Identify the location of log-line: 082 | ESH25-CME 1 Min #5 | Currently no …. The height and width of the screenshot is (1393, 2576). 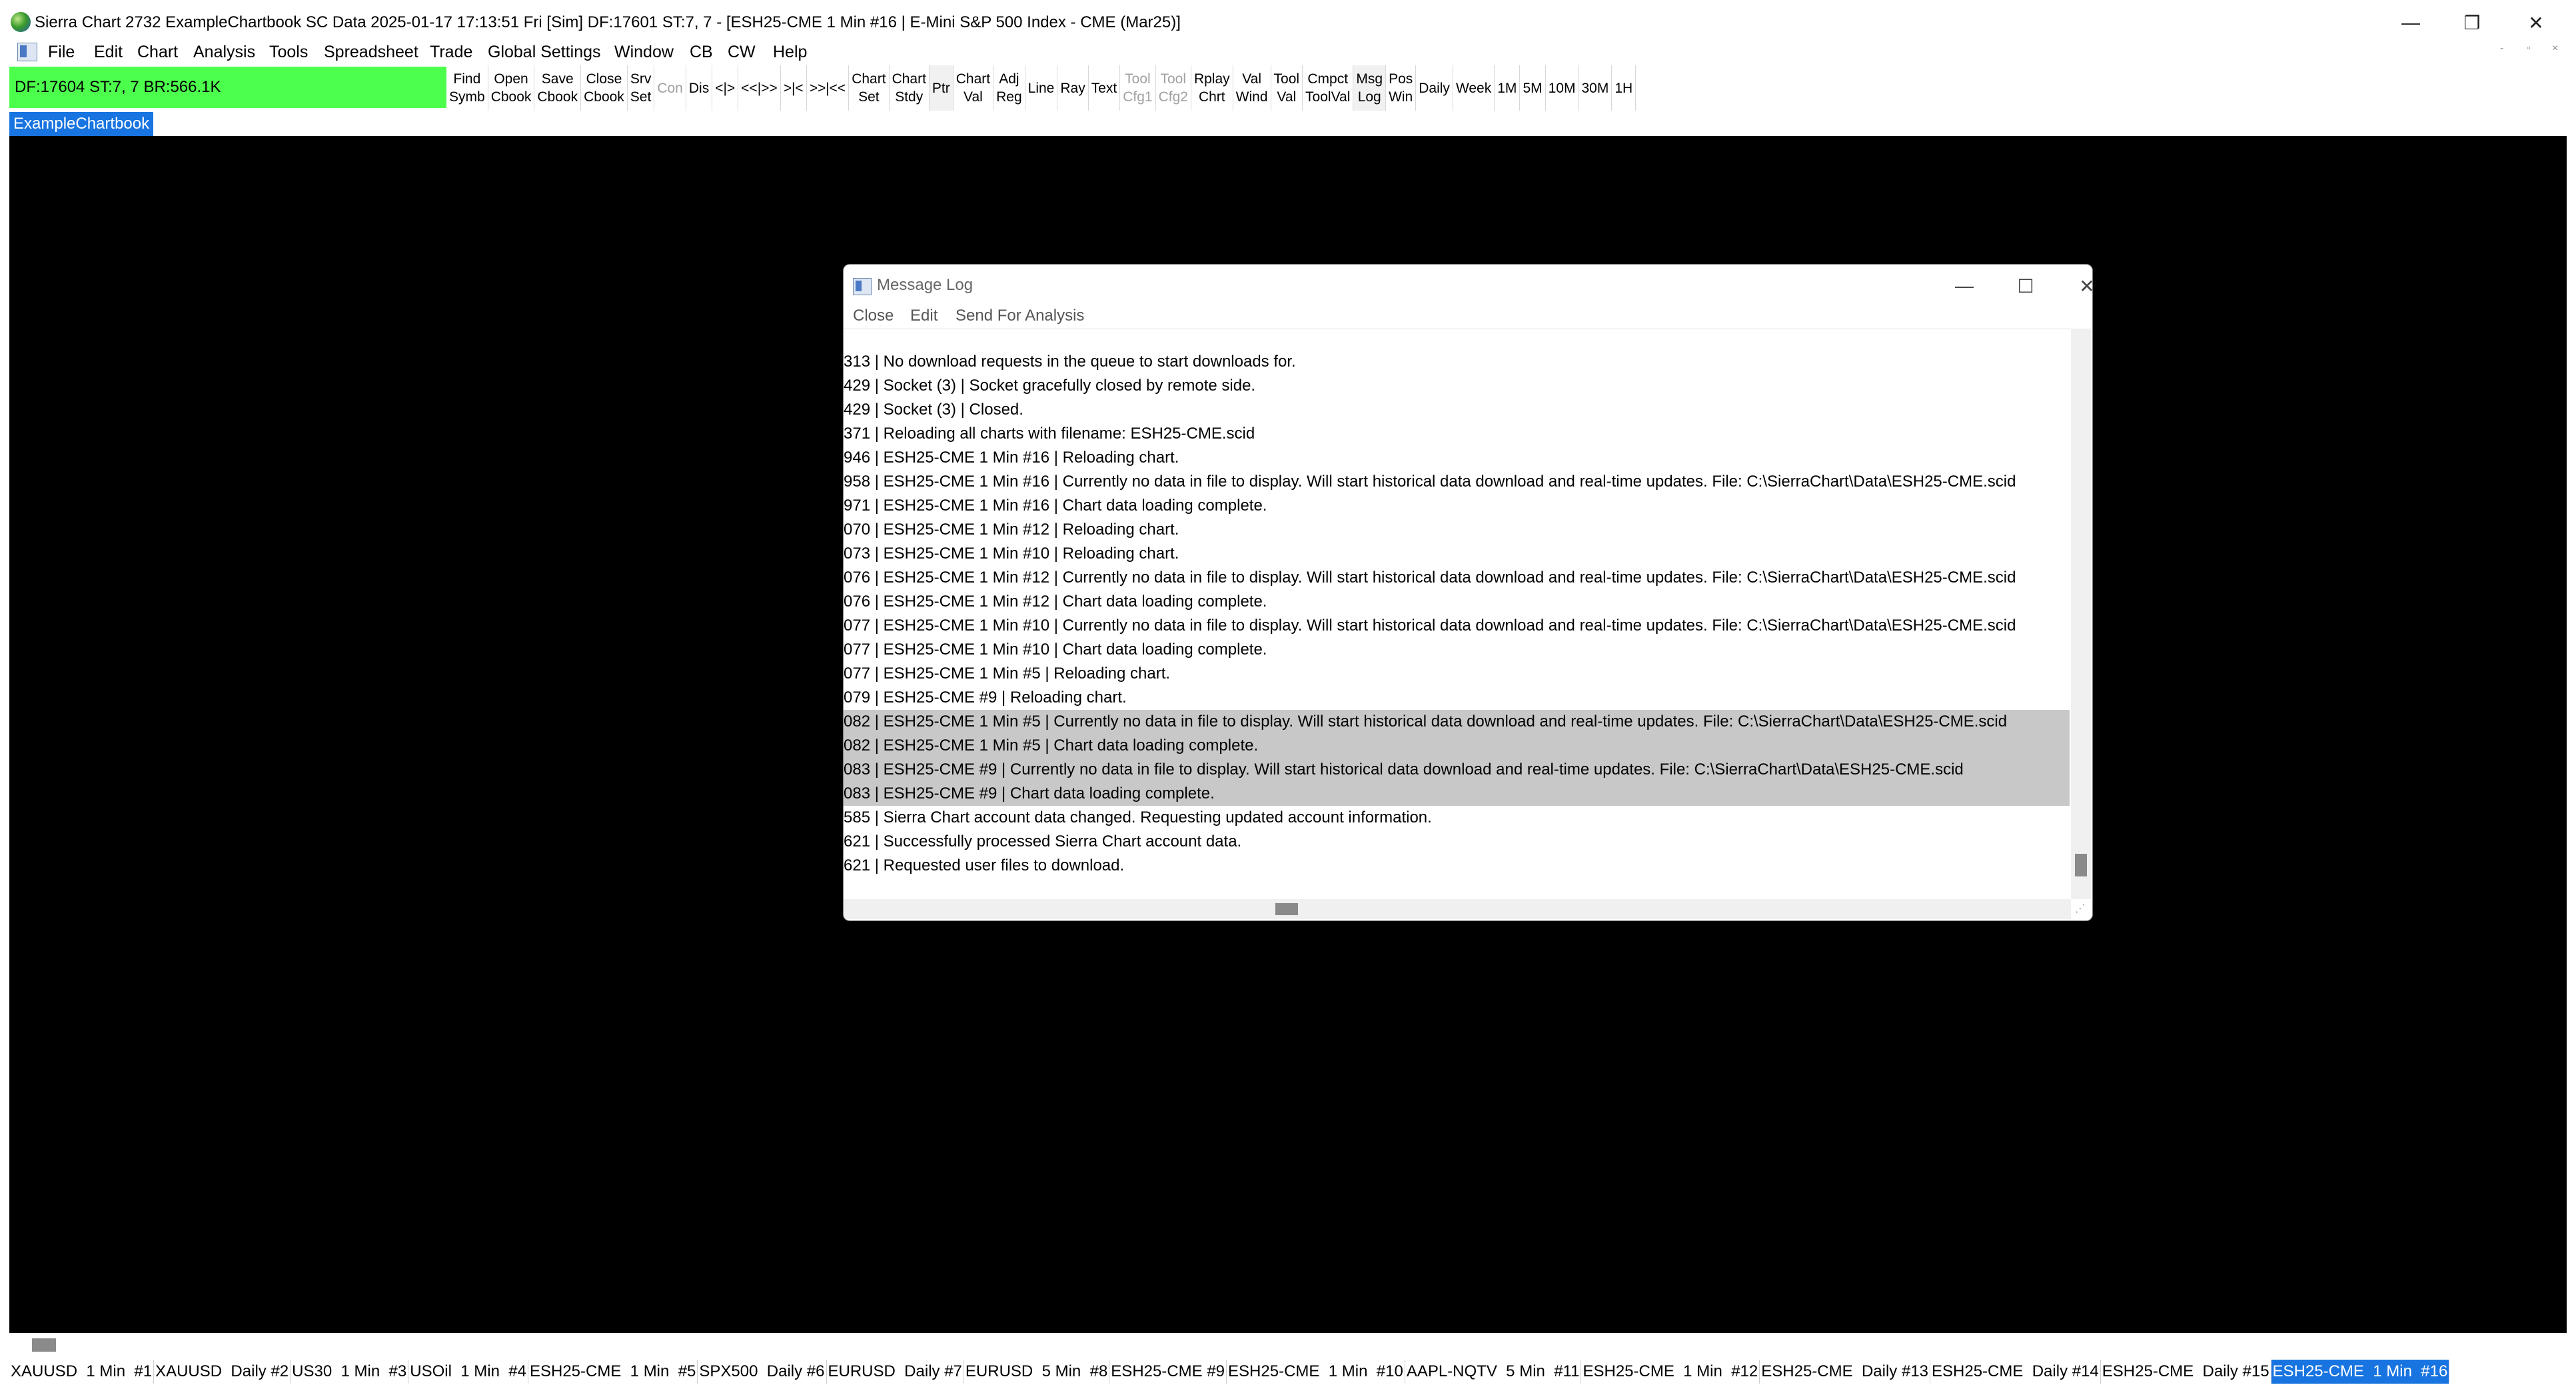
(1457, 722).